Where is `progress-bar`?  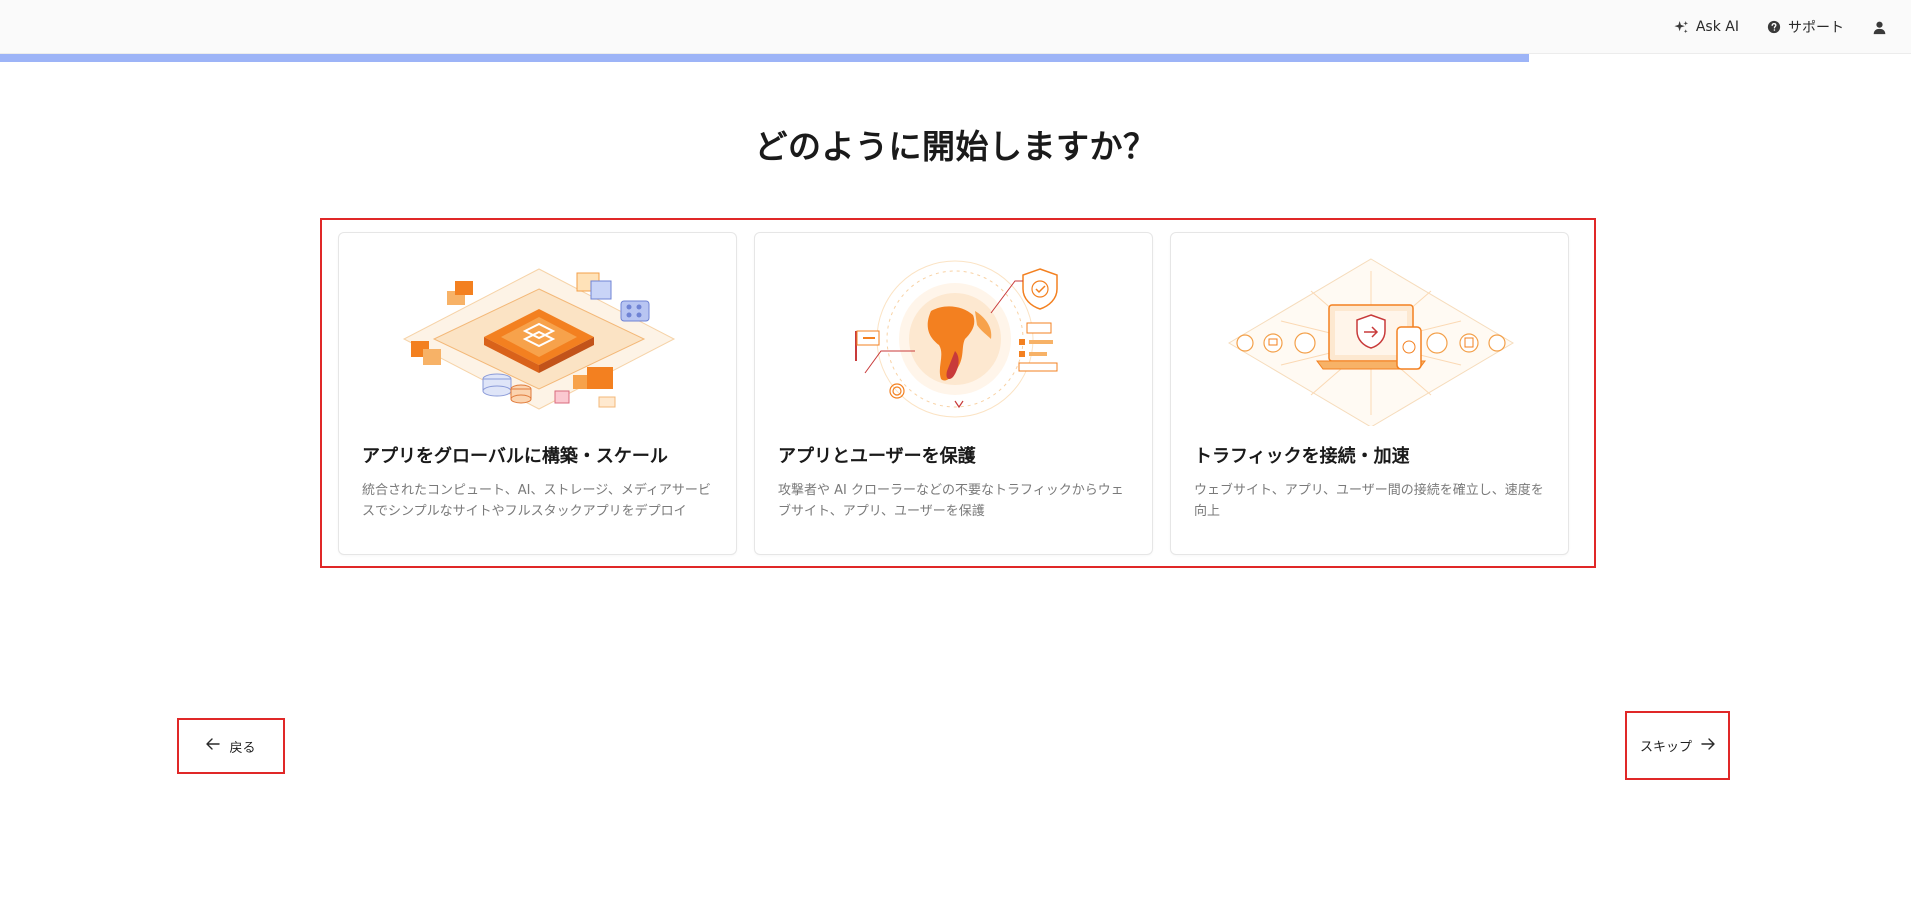
progress-bar is located at coordinates (955, 58).